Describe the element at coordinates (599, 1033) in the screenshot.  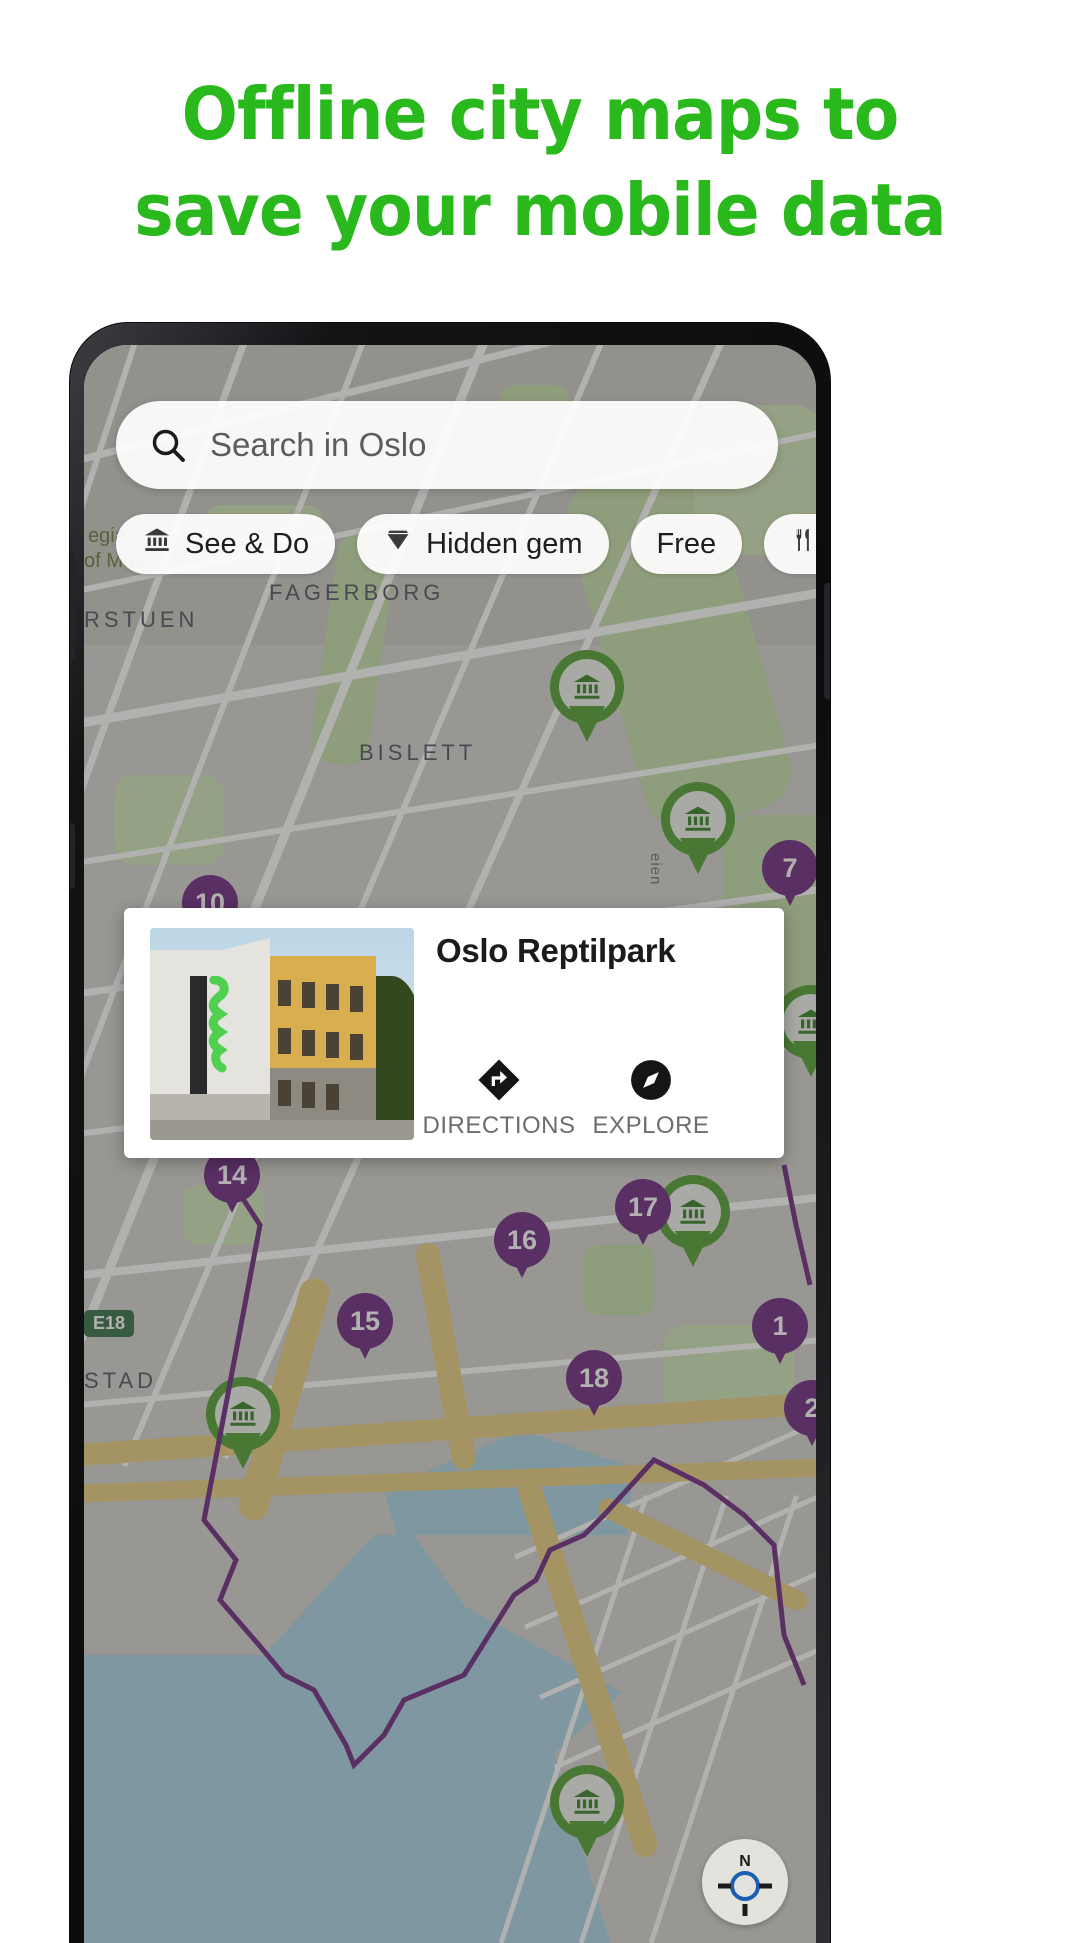
I see `place-details: Oslo Reptilpark DIRECTIONS EXPLORE` at that location.